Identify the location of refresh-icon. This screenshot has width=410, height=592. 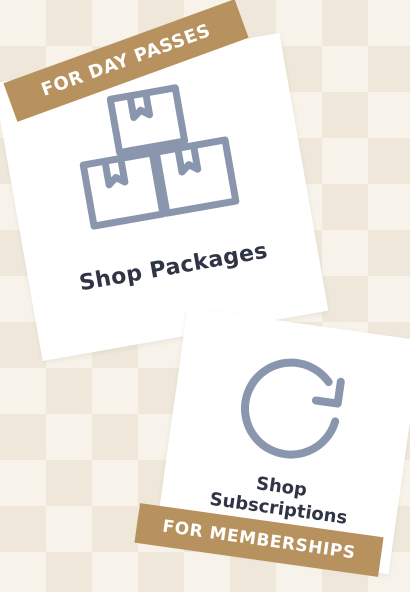
(293, 410).